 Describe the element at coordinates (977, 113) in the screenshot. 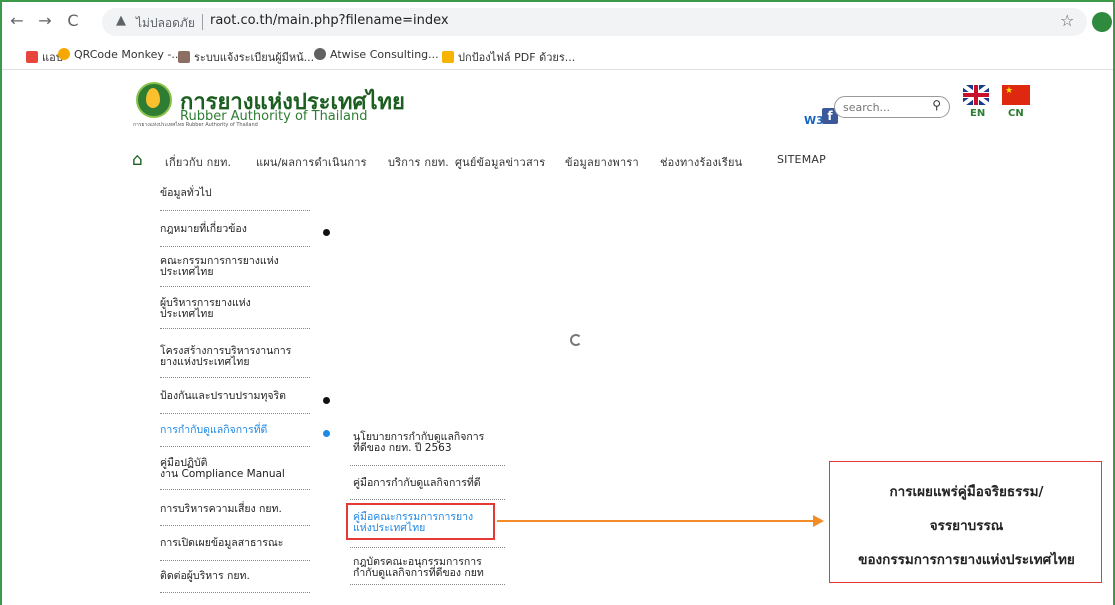

I see `lang-en-link: EN` at that location.